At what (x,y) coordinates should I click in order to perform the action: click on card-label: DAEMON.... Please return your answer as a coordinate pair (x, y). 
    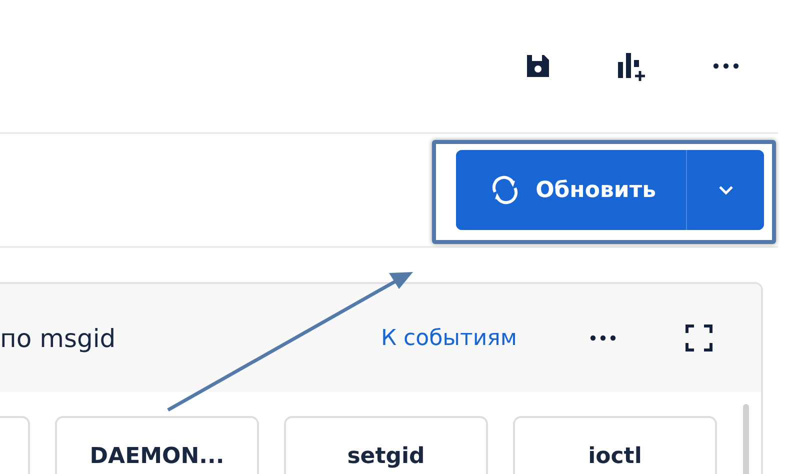
    Looking at the image, I should click on (157, 457).